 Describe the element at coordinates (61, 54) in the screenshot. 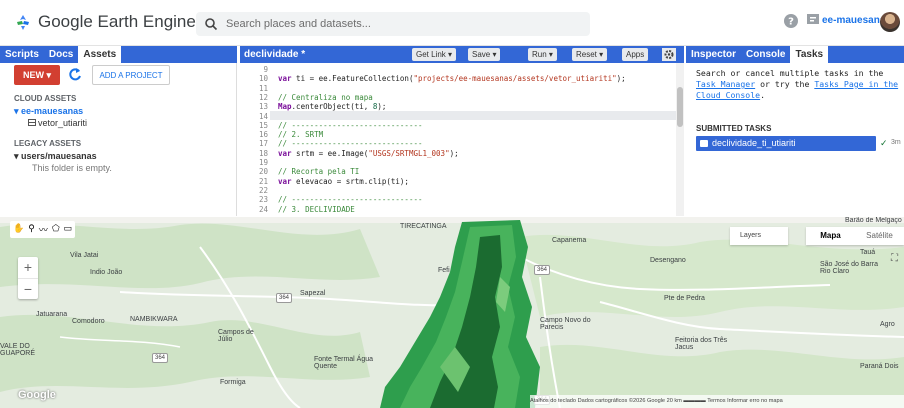

I see `tab-docs: Docs` at that location.